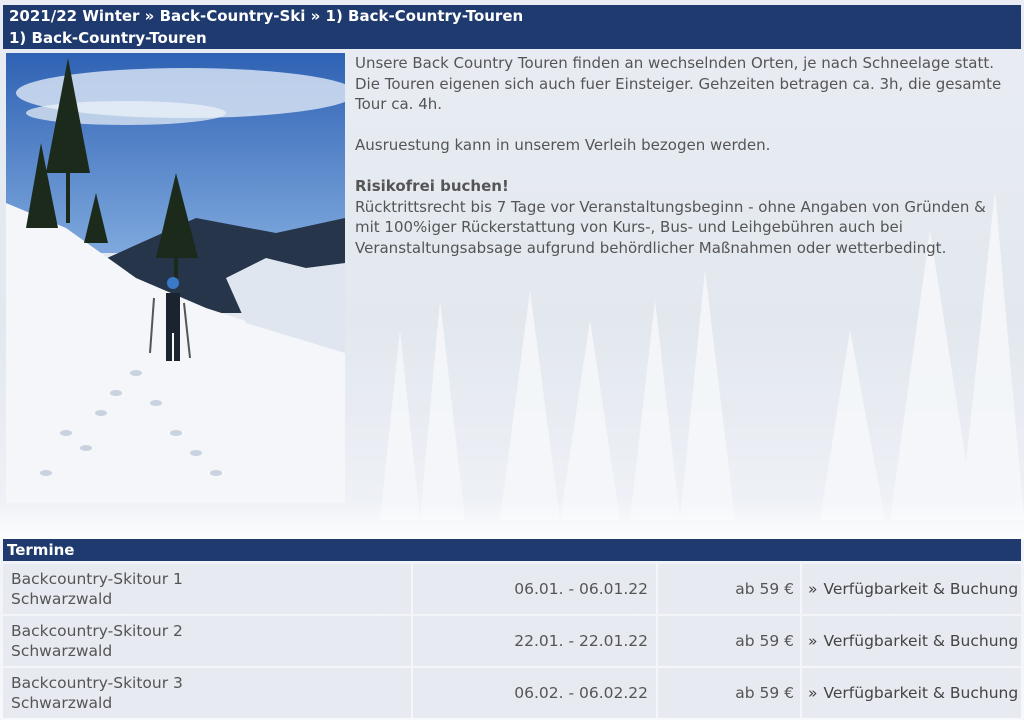  I want to click on tour-name: Backcountry-Skitour 2, so click(97, 631).